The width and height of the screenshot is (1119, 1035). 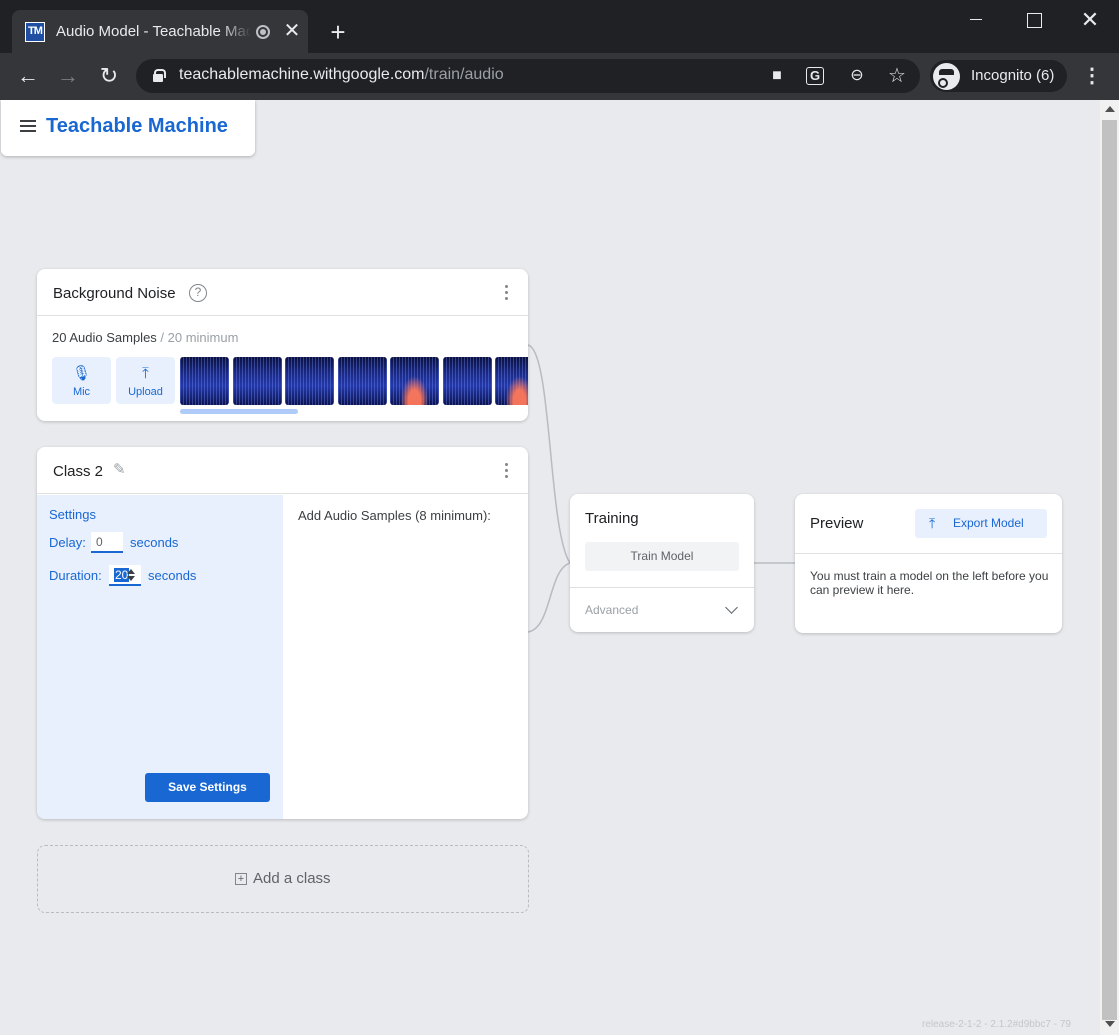 I want to click on add-samples-label: Add Audio Samples (8 minimum):, so click(x=394, y=515).